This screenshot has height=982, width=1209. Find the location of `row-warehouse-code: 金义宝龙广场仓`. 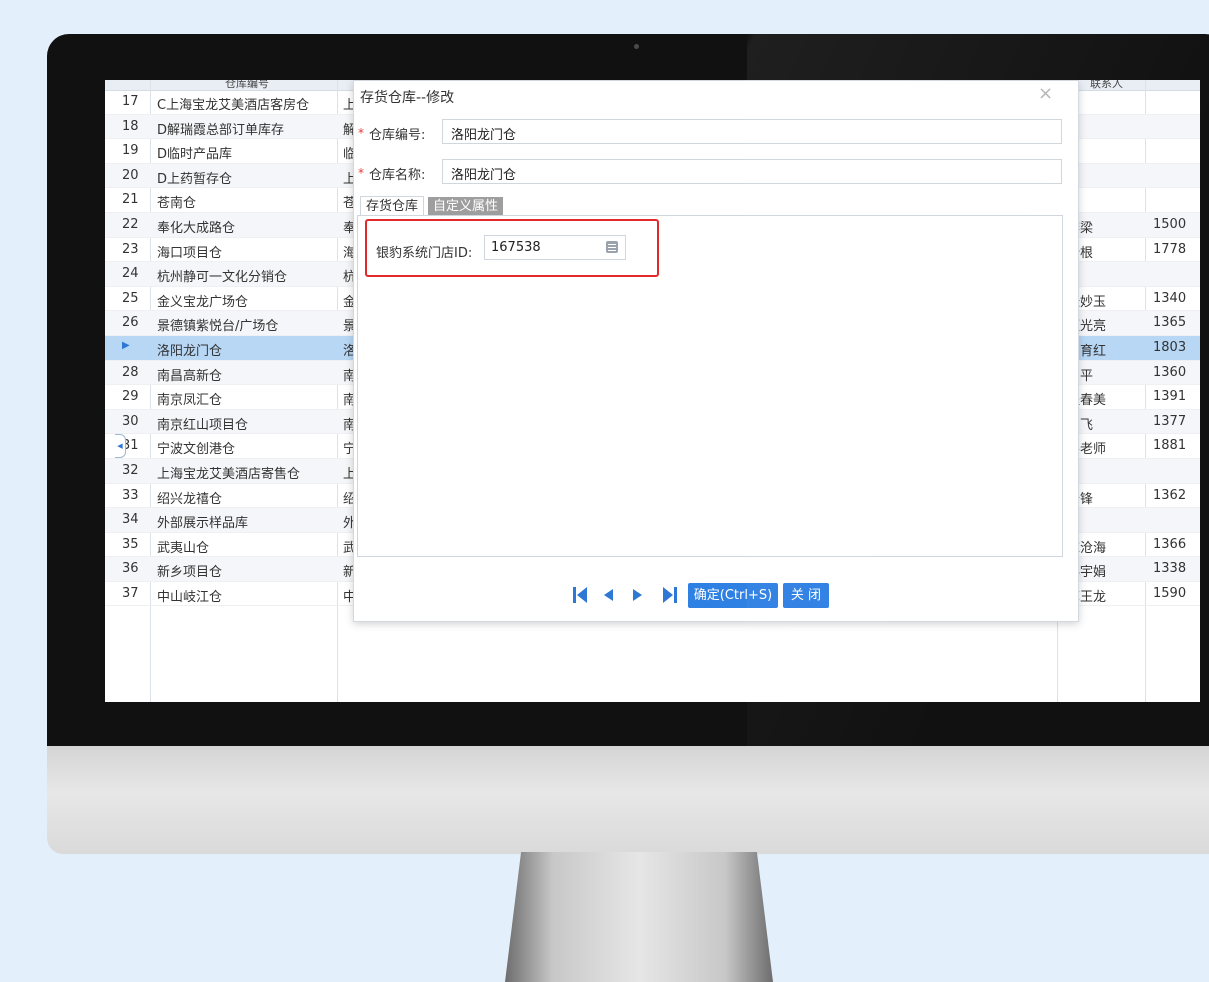

row-warehouse-code: 金义宝龙广场仓 is located at coordinates (203, 302).